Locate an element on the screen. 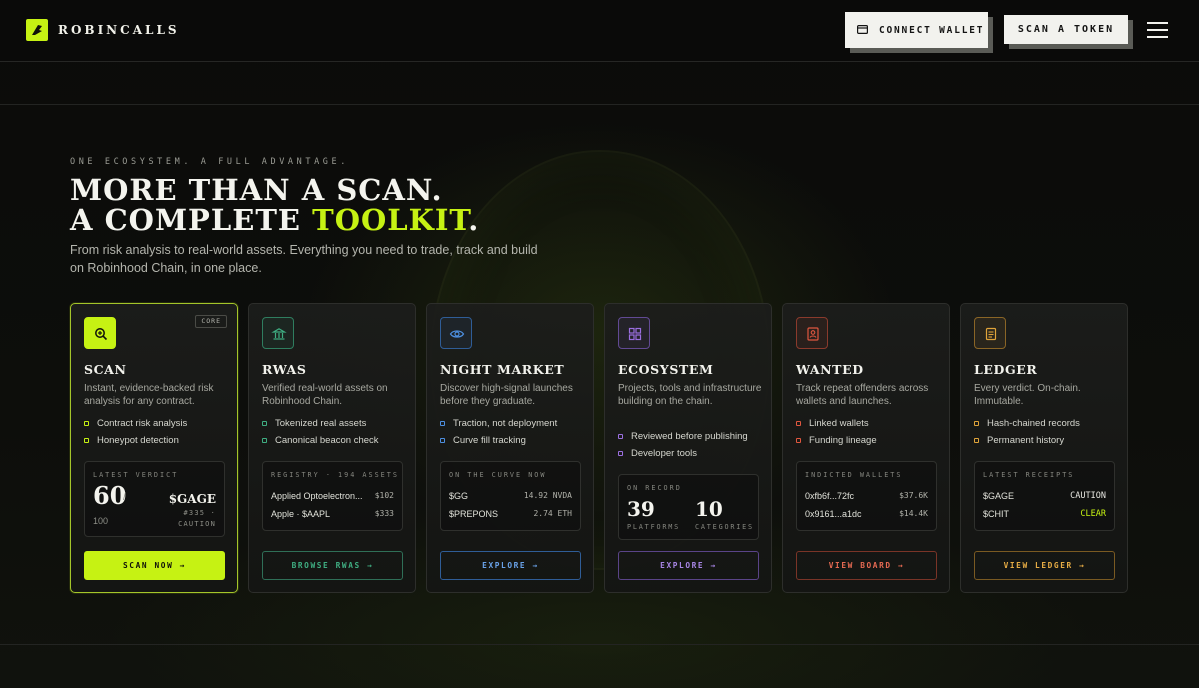 This screenshot has height=688, width=1199. panel-label: ON THE CURVE NOW is located at coordinates (498, 475).